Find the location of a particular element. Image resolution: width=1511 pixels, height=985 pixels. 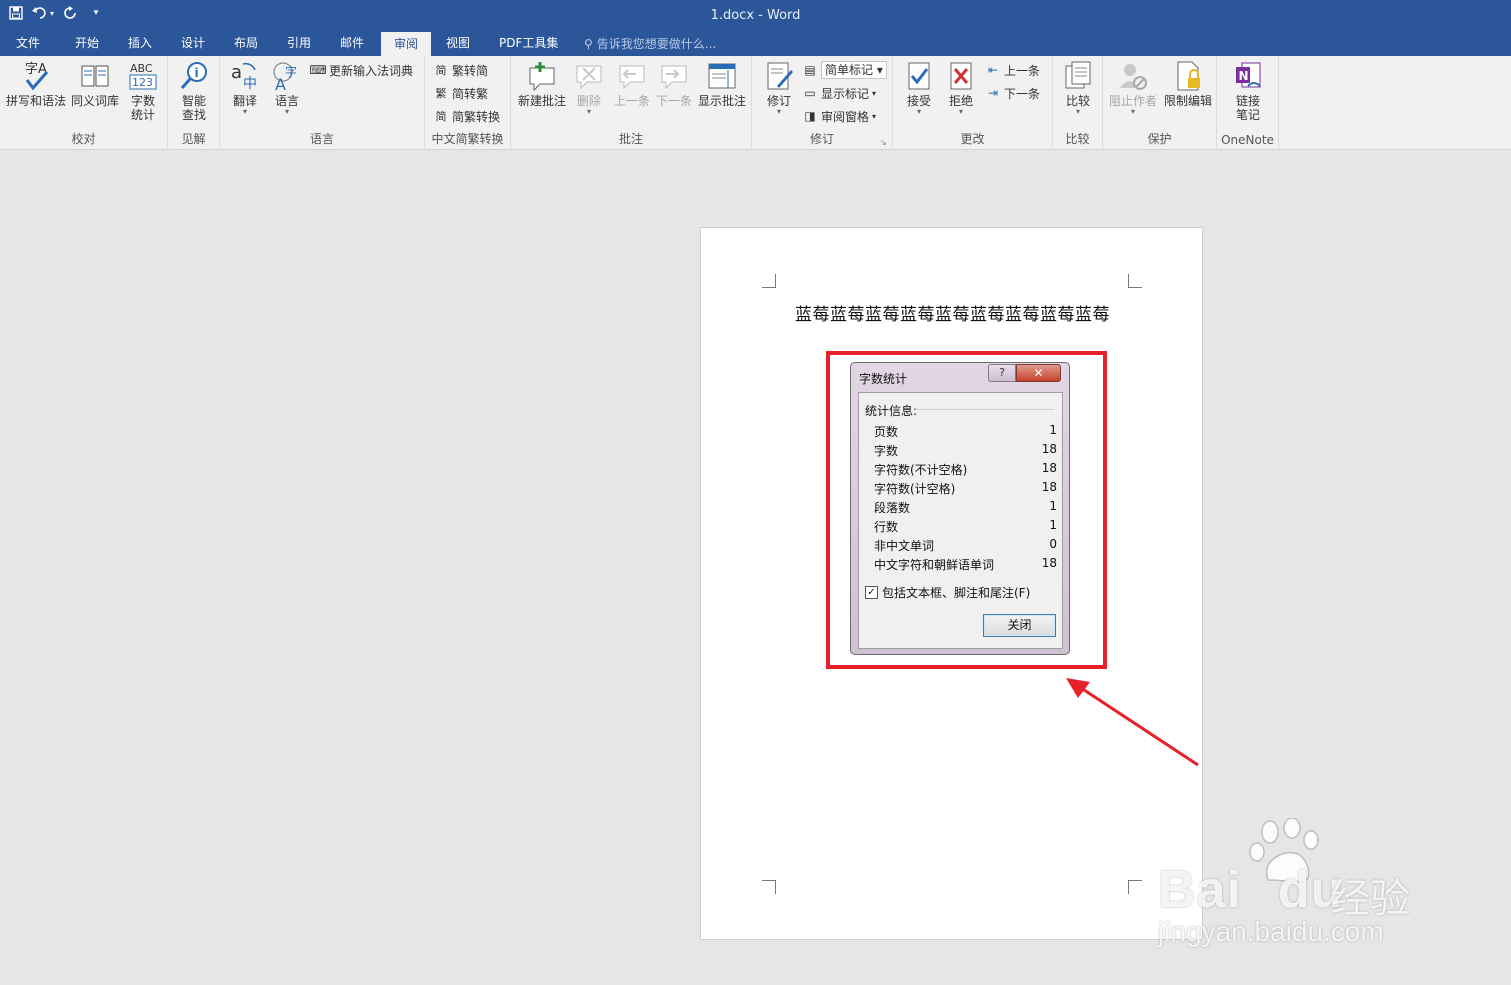

reviewing-pane-button: ◨ 审阅窗格 ▾ is located at coordinates (839, 116).